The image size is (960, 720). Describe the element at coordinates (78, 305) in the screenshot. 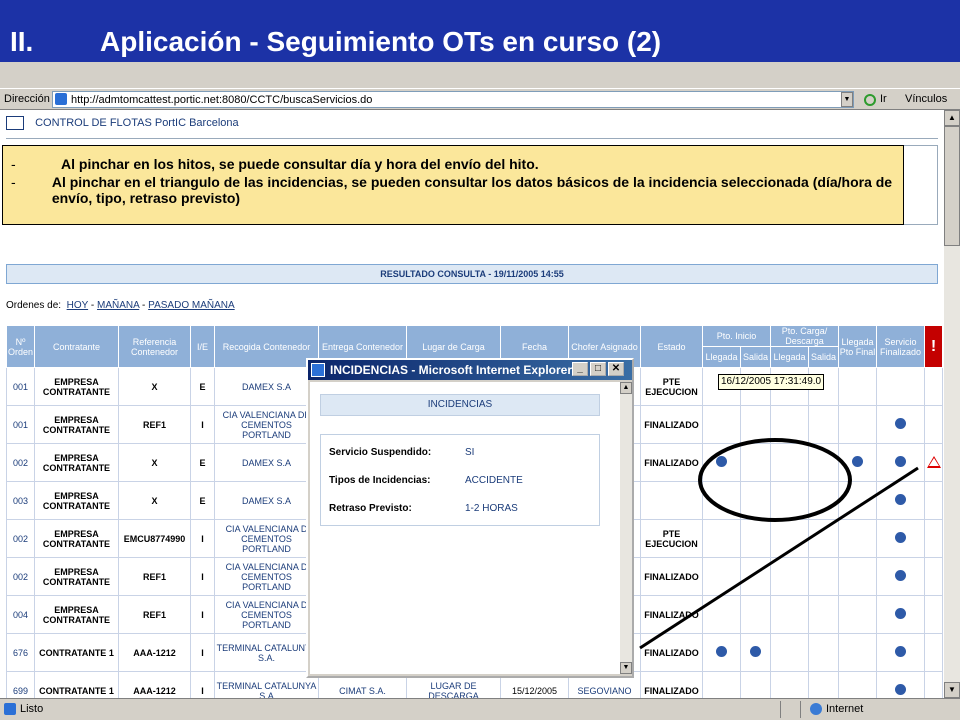

I see `link-hoy: HOY` at that location.